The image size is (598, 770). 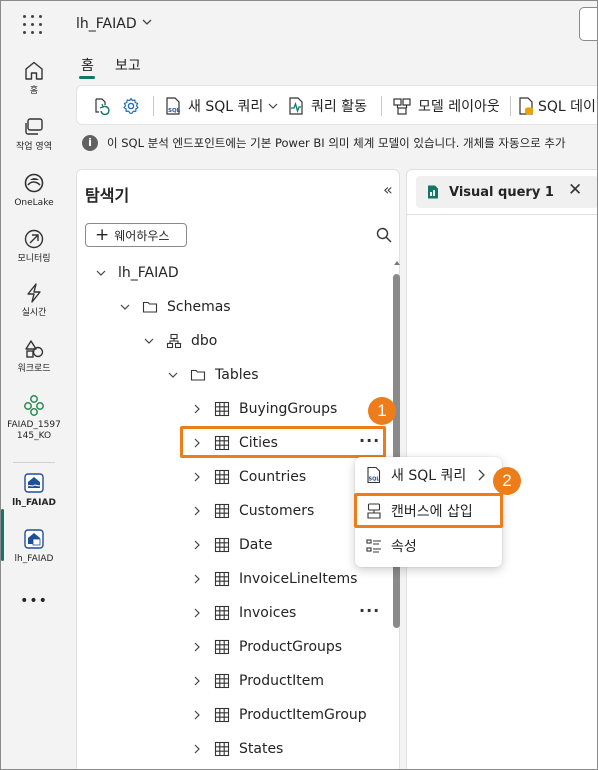 I want to click on sql-database-button: SQL 데이, so click(x=556, y=106).